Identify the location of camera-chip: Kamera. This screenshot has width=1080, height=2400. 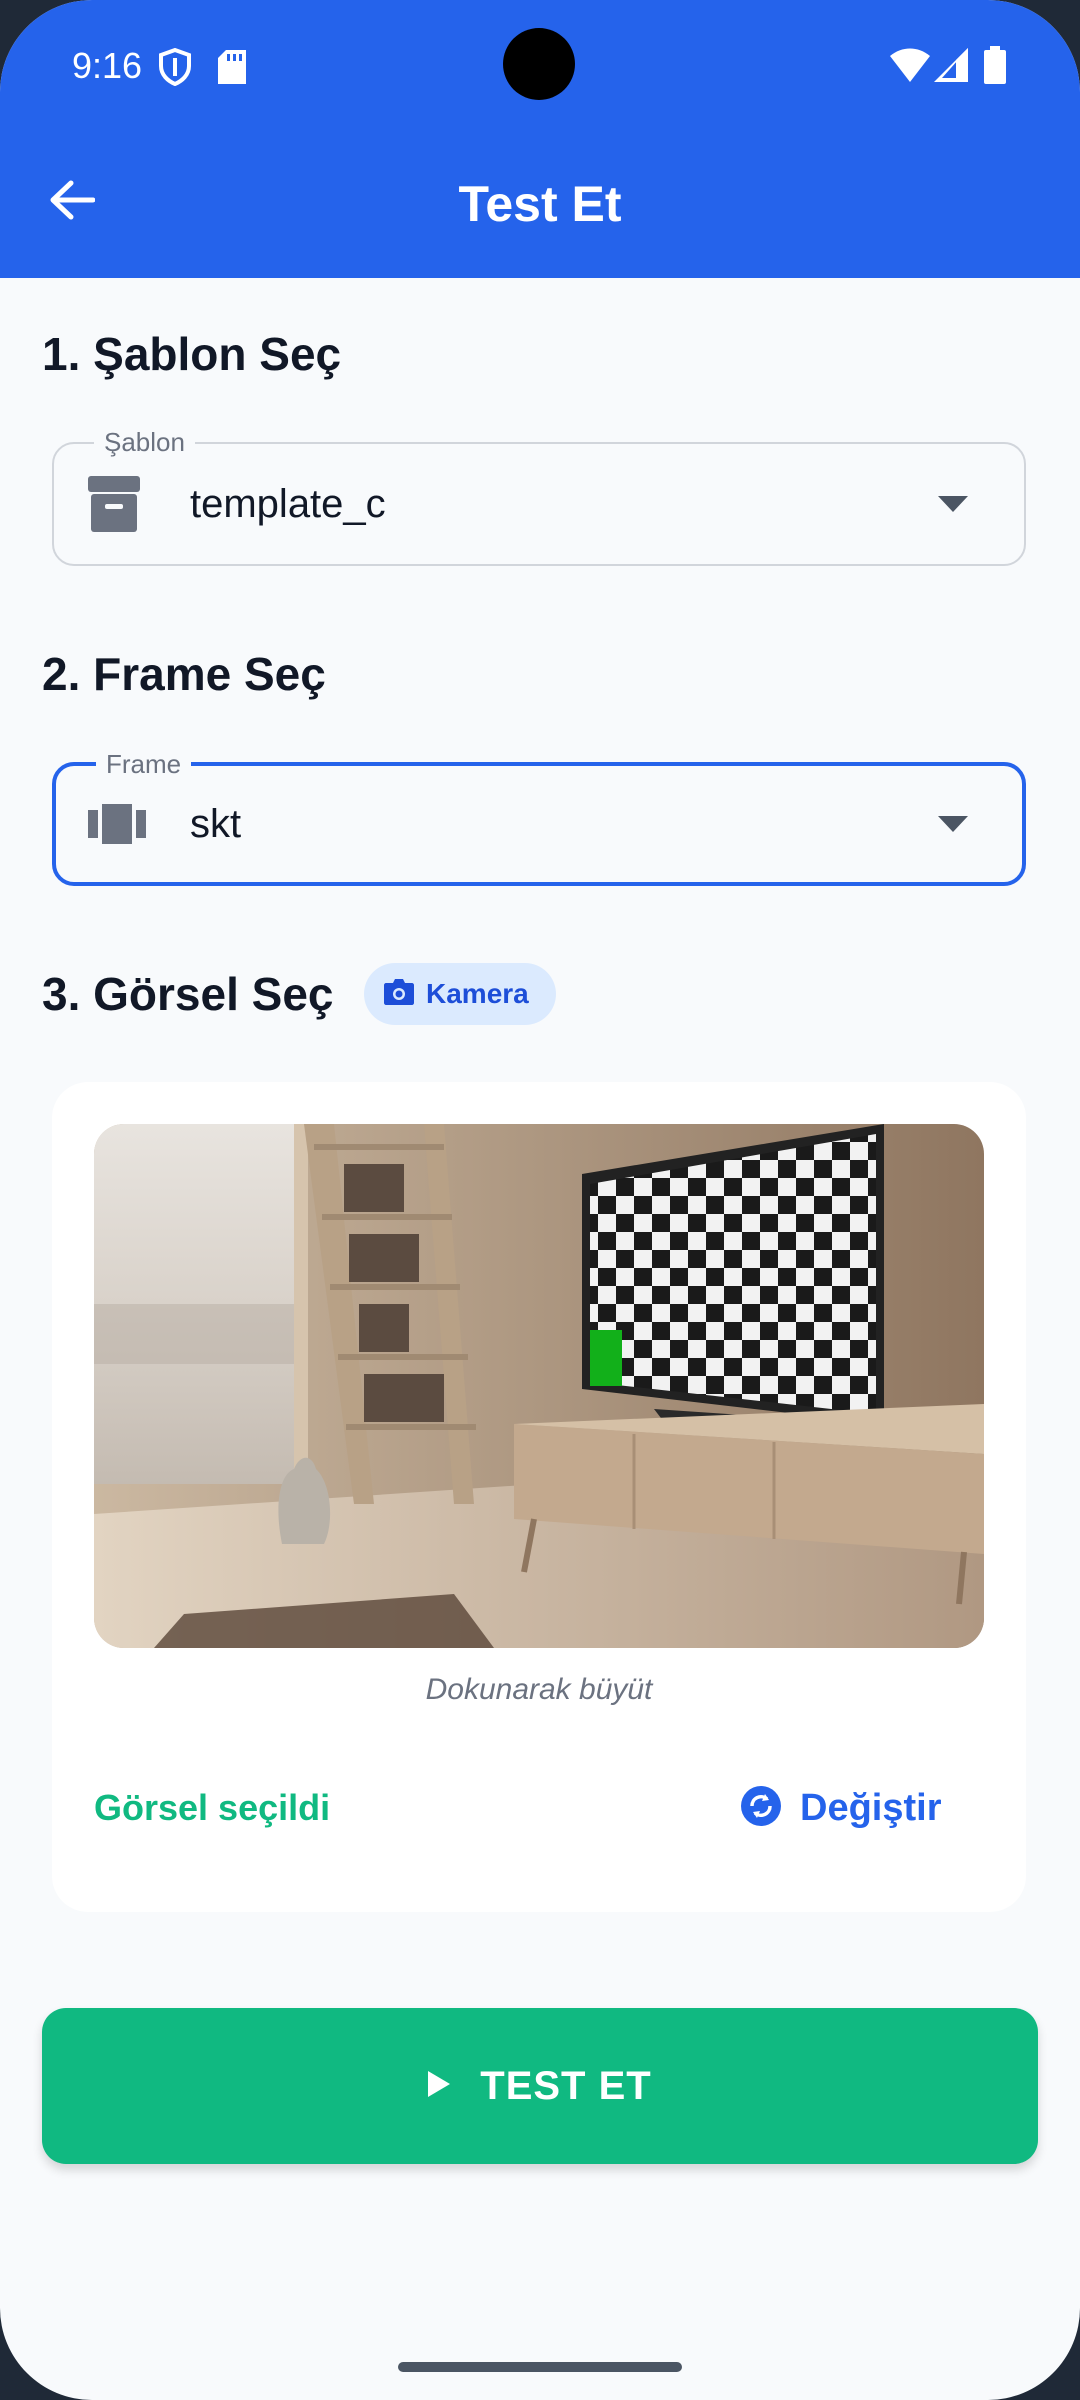
(460, 994).